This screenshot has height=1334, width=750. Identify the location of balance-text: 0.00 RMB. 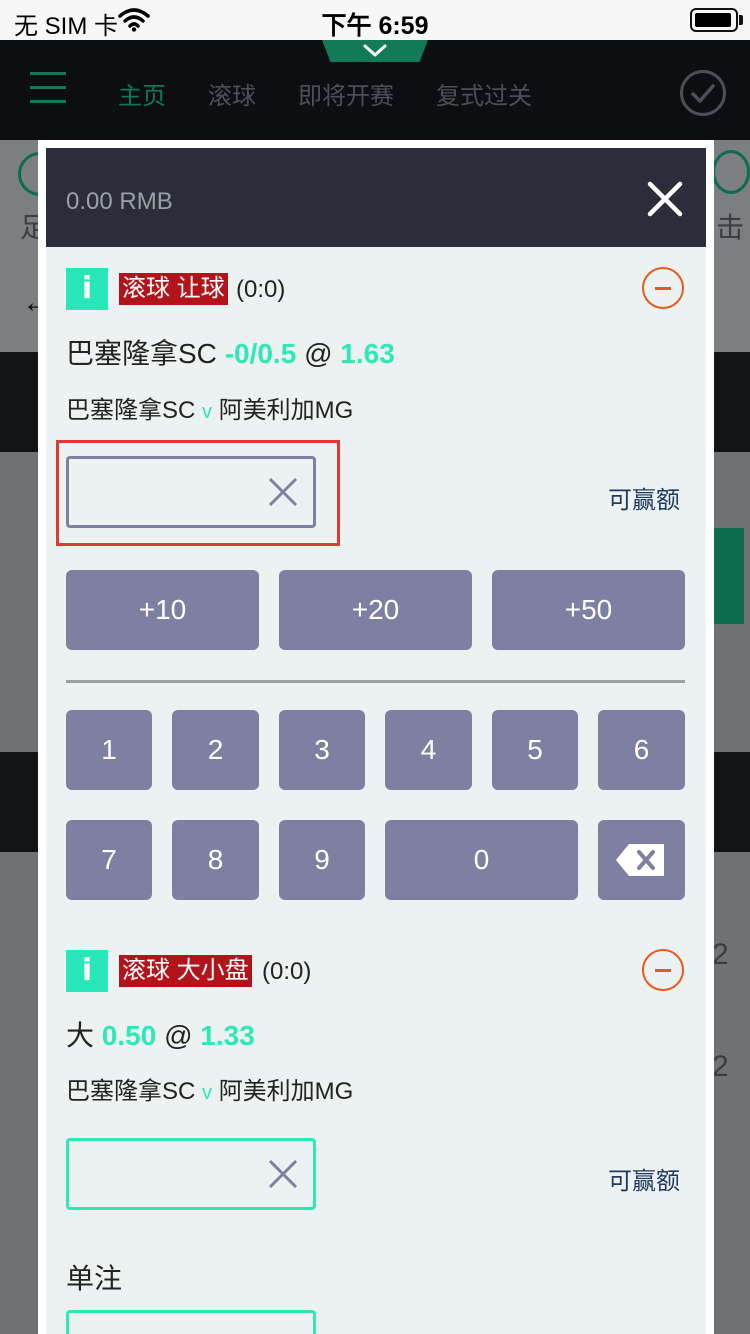
(119, 201).